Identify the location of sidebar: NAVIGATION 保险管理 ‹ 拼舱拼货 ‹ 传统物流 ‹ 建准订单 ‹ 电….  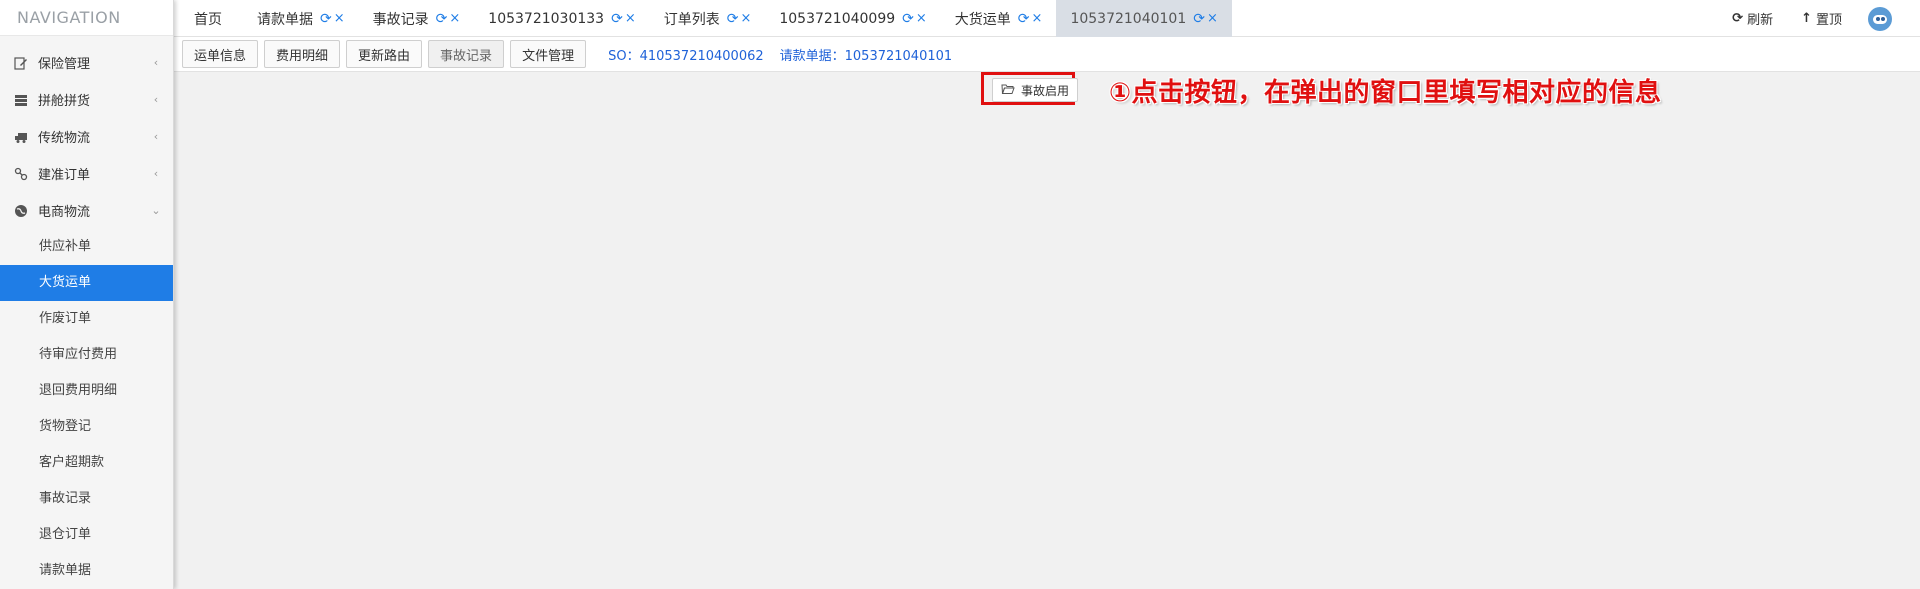
(87, 294).